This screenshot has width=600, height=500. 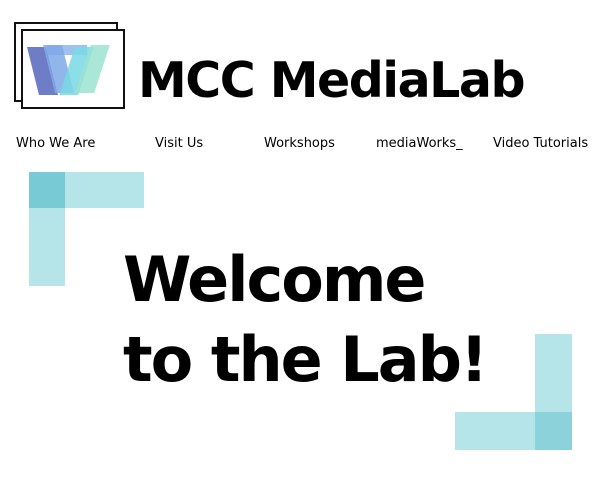 What do you see at coordinates (55, 144) in the screenshot?
I see `nav-item-who-we-are: Who We Are` at bounding box center [55, 144].